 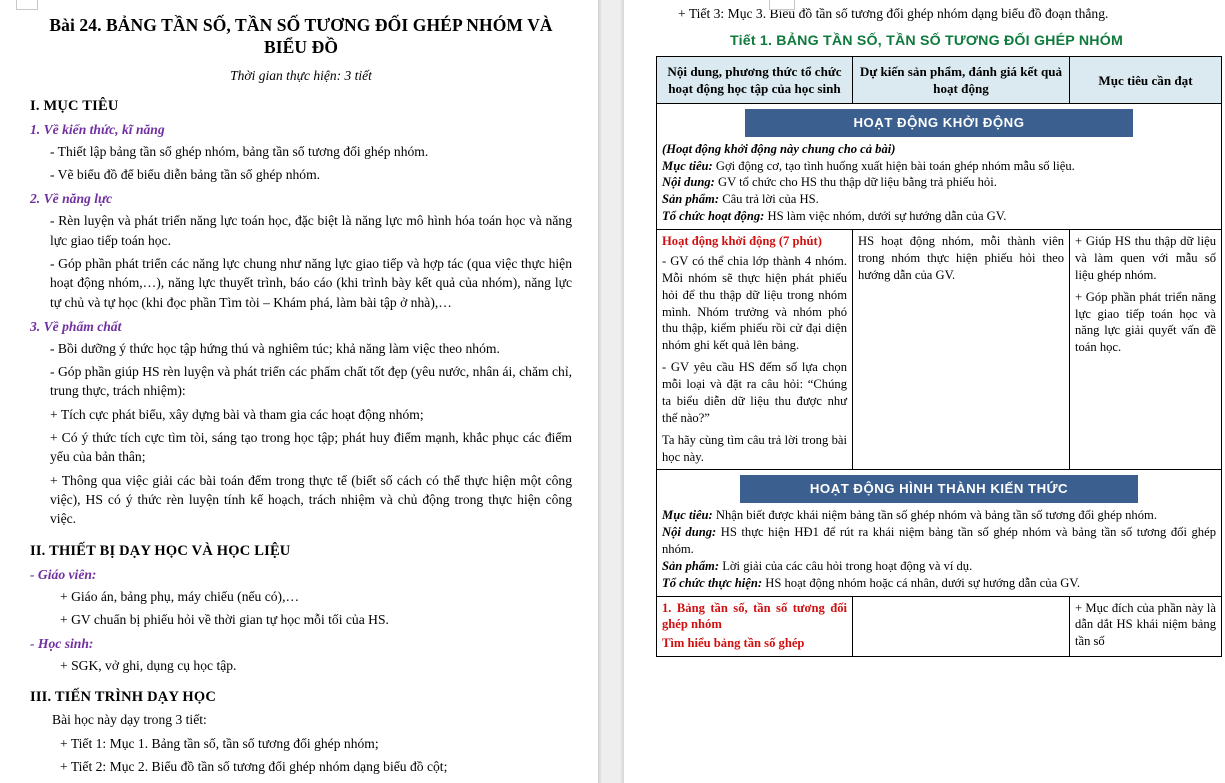 What do you see at coordinates (74, 105) in the screenshot?
I see `section-heading-muc-tieu: I. MỤC TIÊU` at bounding box center [74, 105].